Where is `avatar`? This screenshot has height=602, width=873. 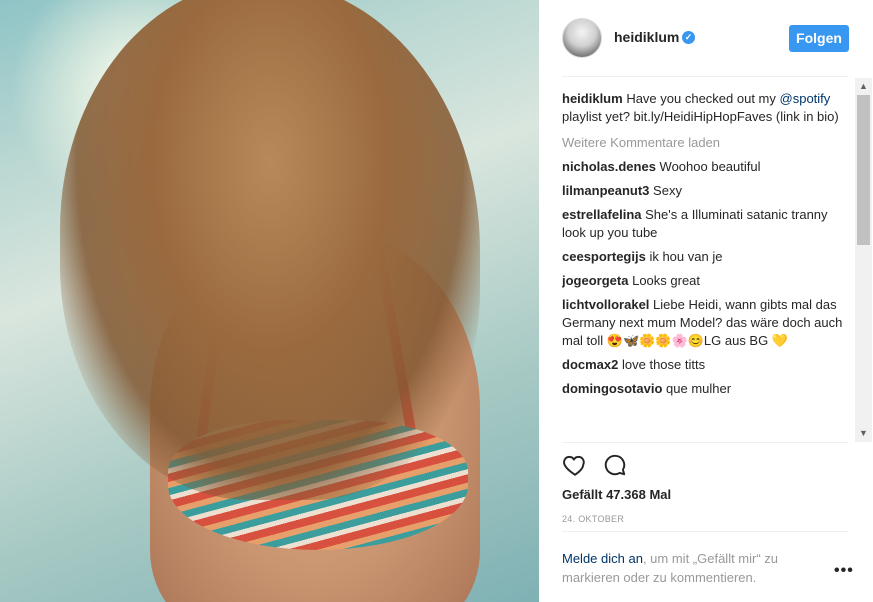 avatar is located at coordinates (582, 38).